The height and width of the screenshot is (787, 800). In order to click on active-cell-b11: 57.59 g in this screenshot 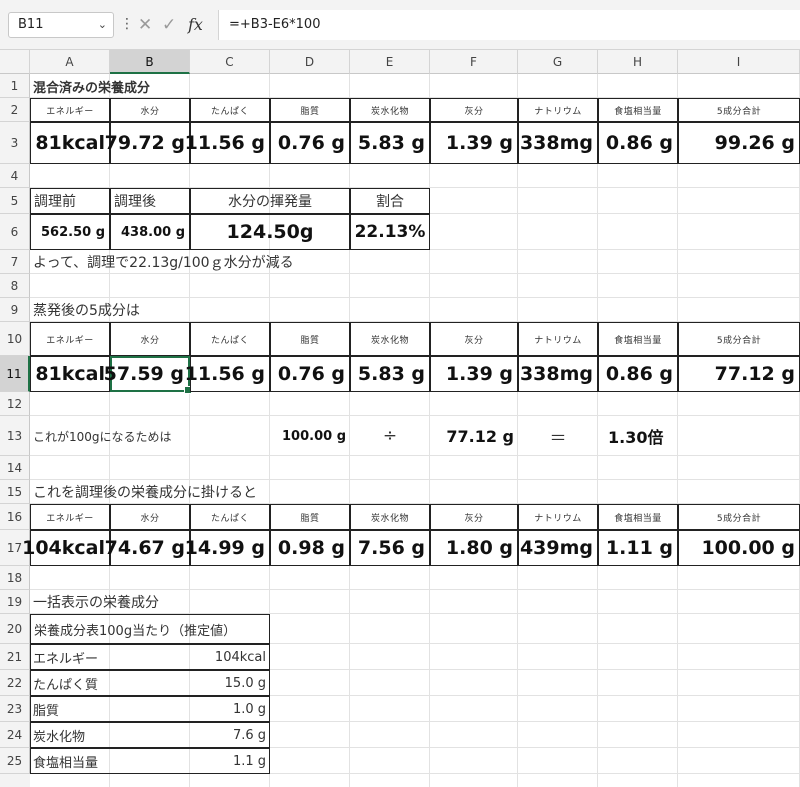, I will do `click(148, 375)`.